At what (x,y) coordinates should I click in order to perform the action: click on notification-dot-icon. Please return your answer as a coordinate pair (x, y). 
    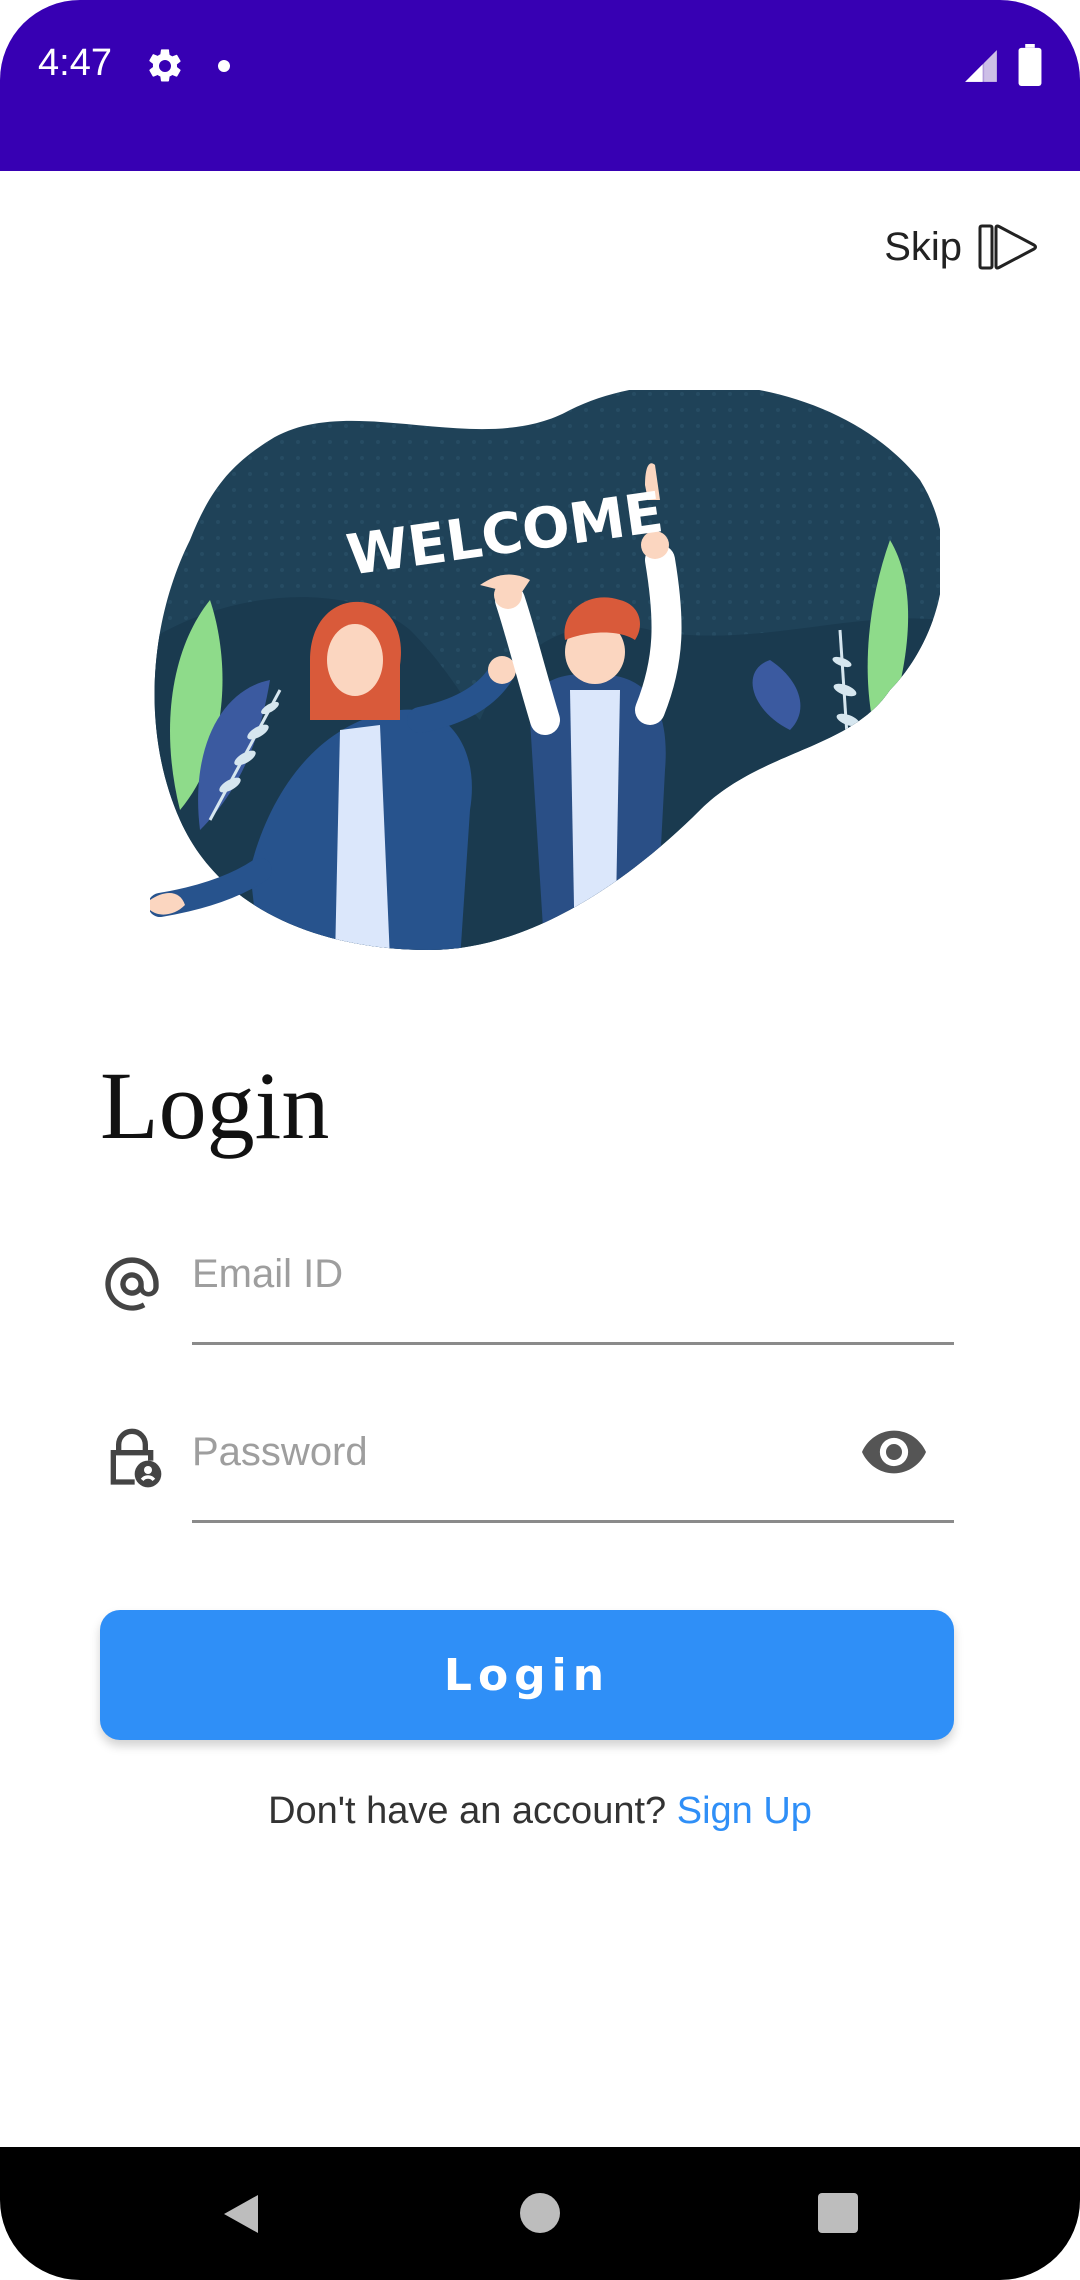
    Looking at the image, I should click on (224, 66).